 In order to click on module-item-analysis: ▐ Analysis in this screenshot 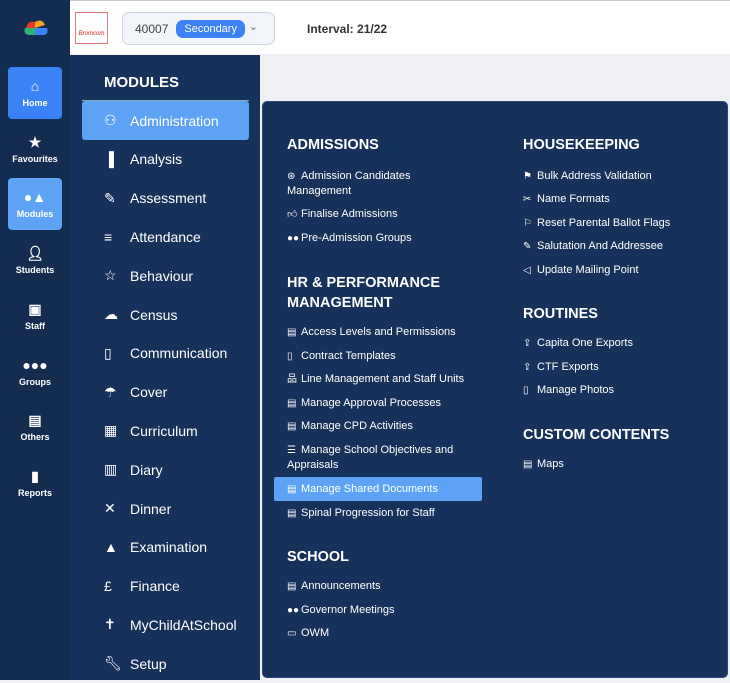, I will do `click(165, 159)`.